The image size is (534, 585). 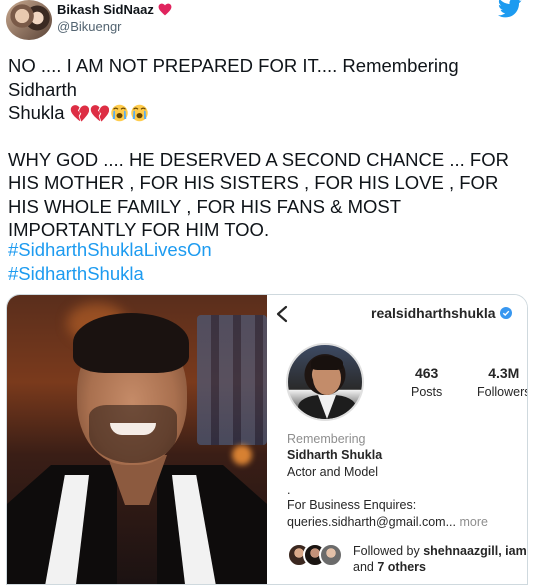 I want to click on follower-avatar, so click(x=331, y=555).